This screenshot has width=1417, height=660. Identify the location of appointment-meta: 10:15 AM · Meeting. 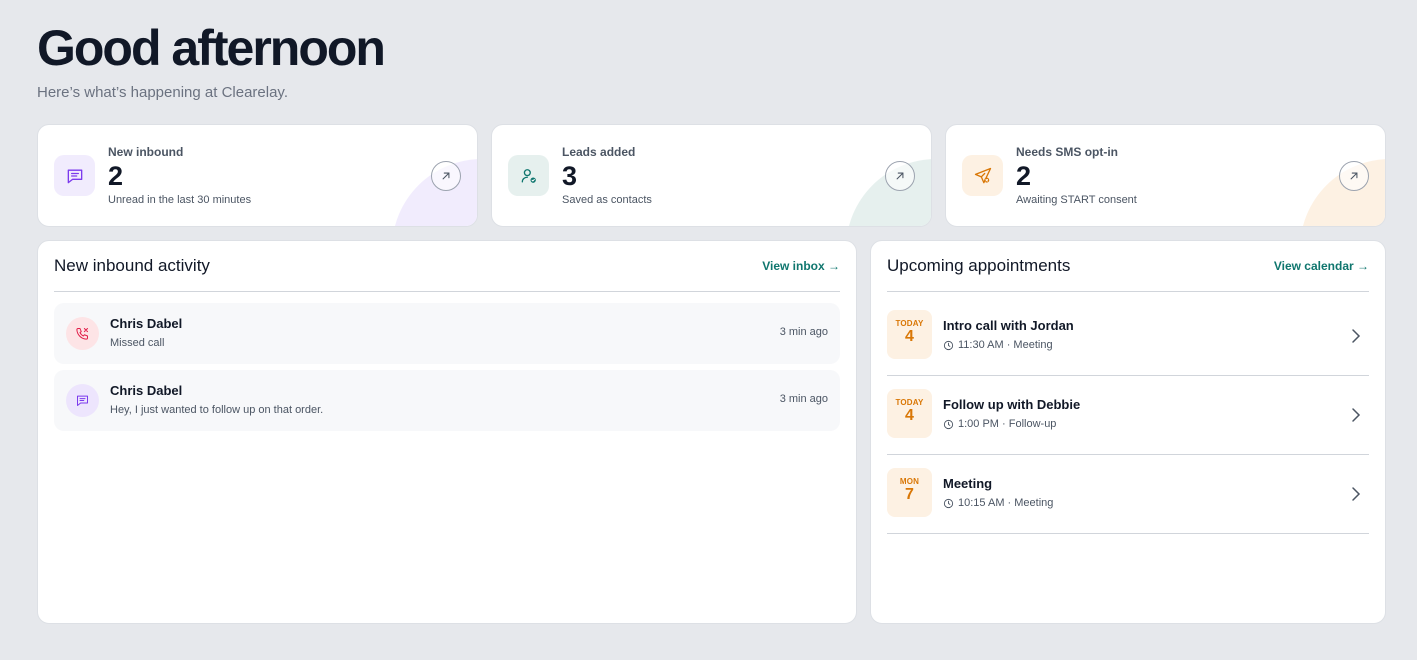
(998, 503).